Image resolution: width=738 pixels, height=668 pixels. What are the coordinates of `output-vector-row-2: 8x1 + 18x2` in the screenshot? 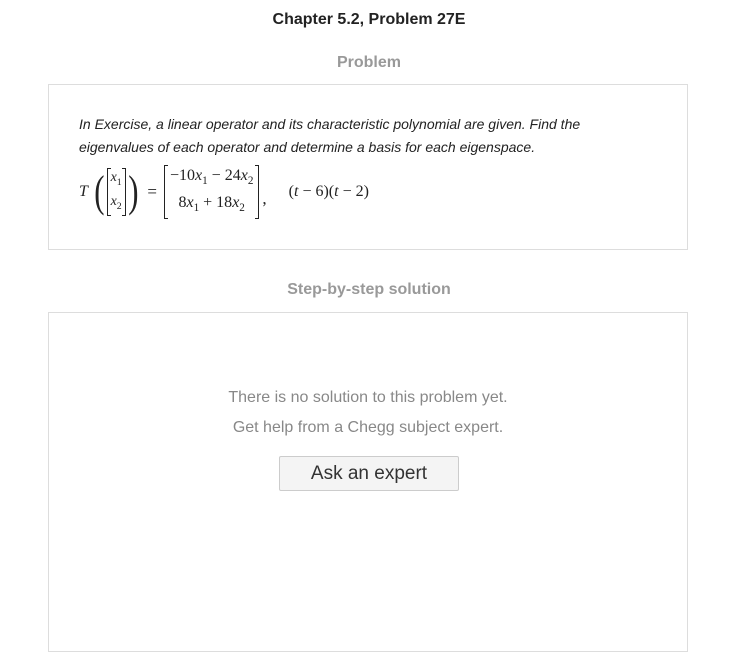 It's located at (211, 204).